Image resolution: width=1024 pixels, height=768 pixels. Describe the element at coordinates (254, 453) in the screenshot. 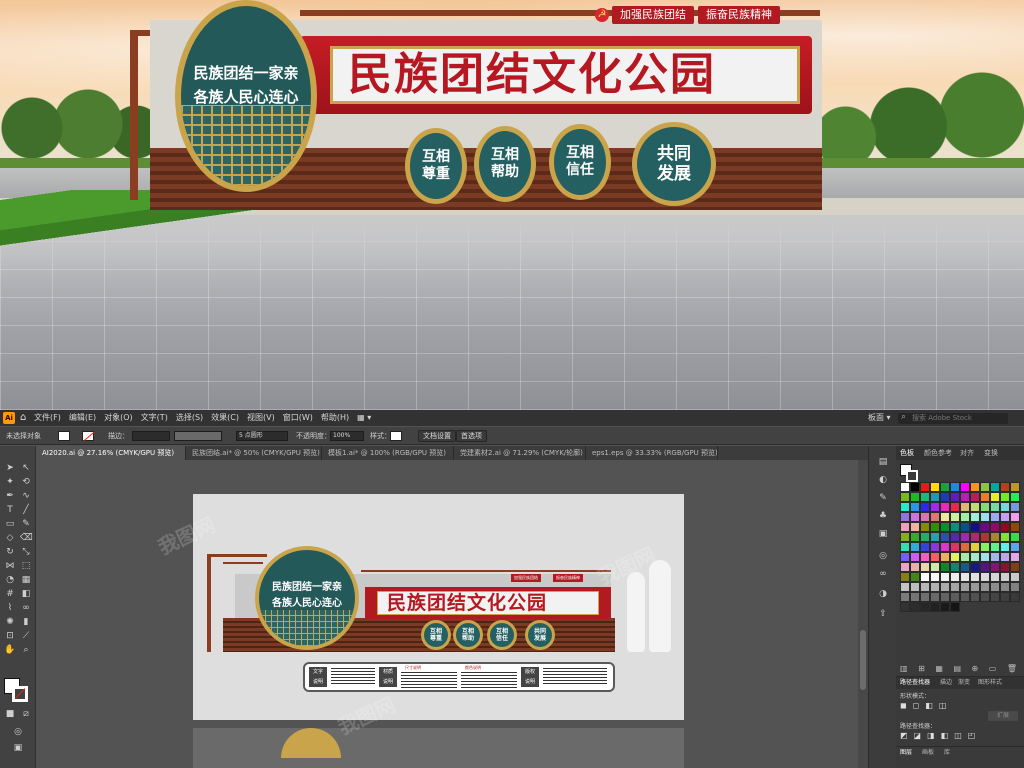

I see `tab-minzu: 民族团结.ai* @ 50% (CMYK/GPU 预览)` at that location.